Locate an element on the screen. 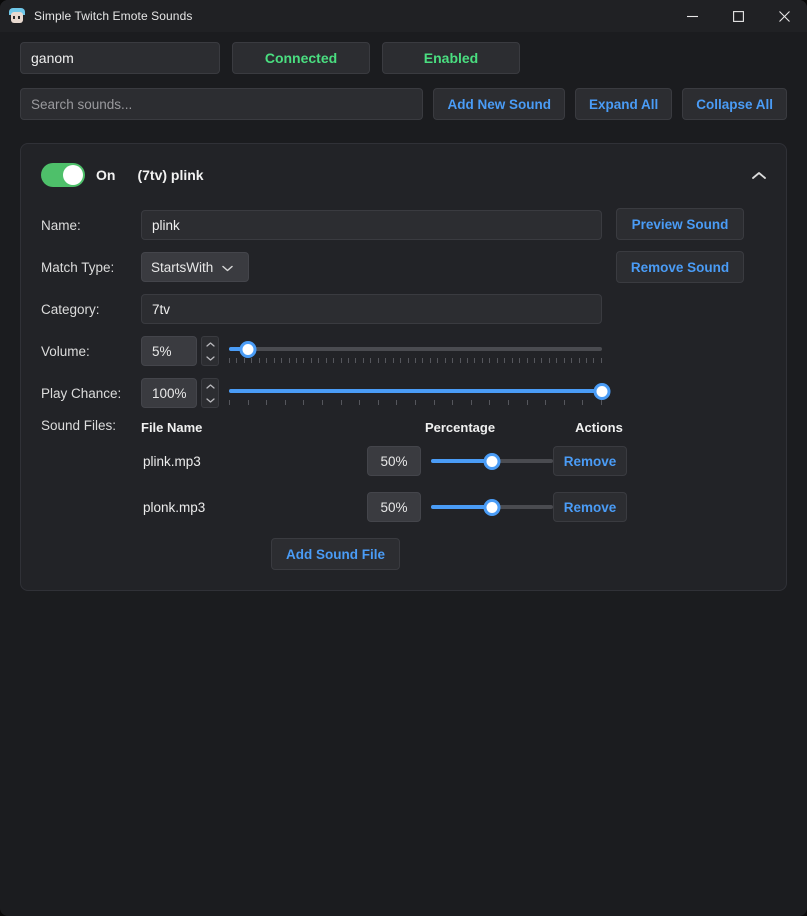  chevron-up-icon is located at coordinates (759, 175).